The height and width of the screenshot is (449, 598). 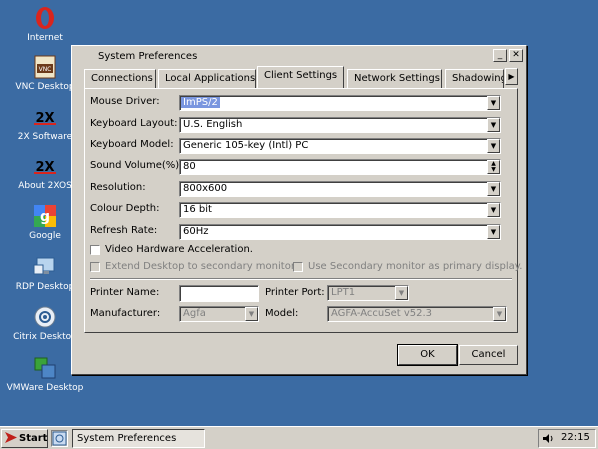 What do you see at coordinates (340, 232) in the screenshot?
I see `refresh-rate-select: 60Hz ▼` at bounding box center [340, 232].